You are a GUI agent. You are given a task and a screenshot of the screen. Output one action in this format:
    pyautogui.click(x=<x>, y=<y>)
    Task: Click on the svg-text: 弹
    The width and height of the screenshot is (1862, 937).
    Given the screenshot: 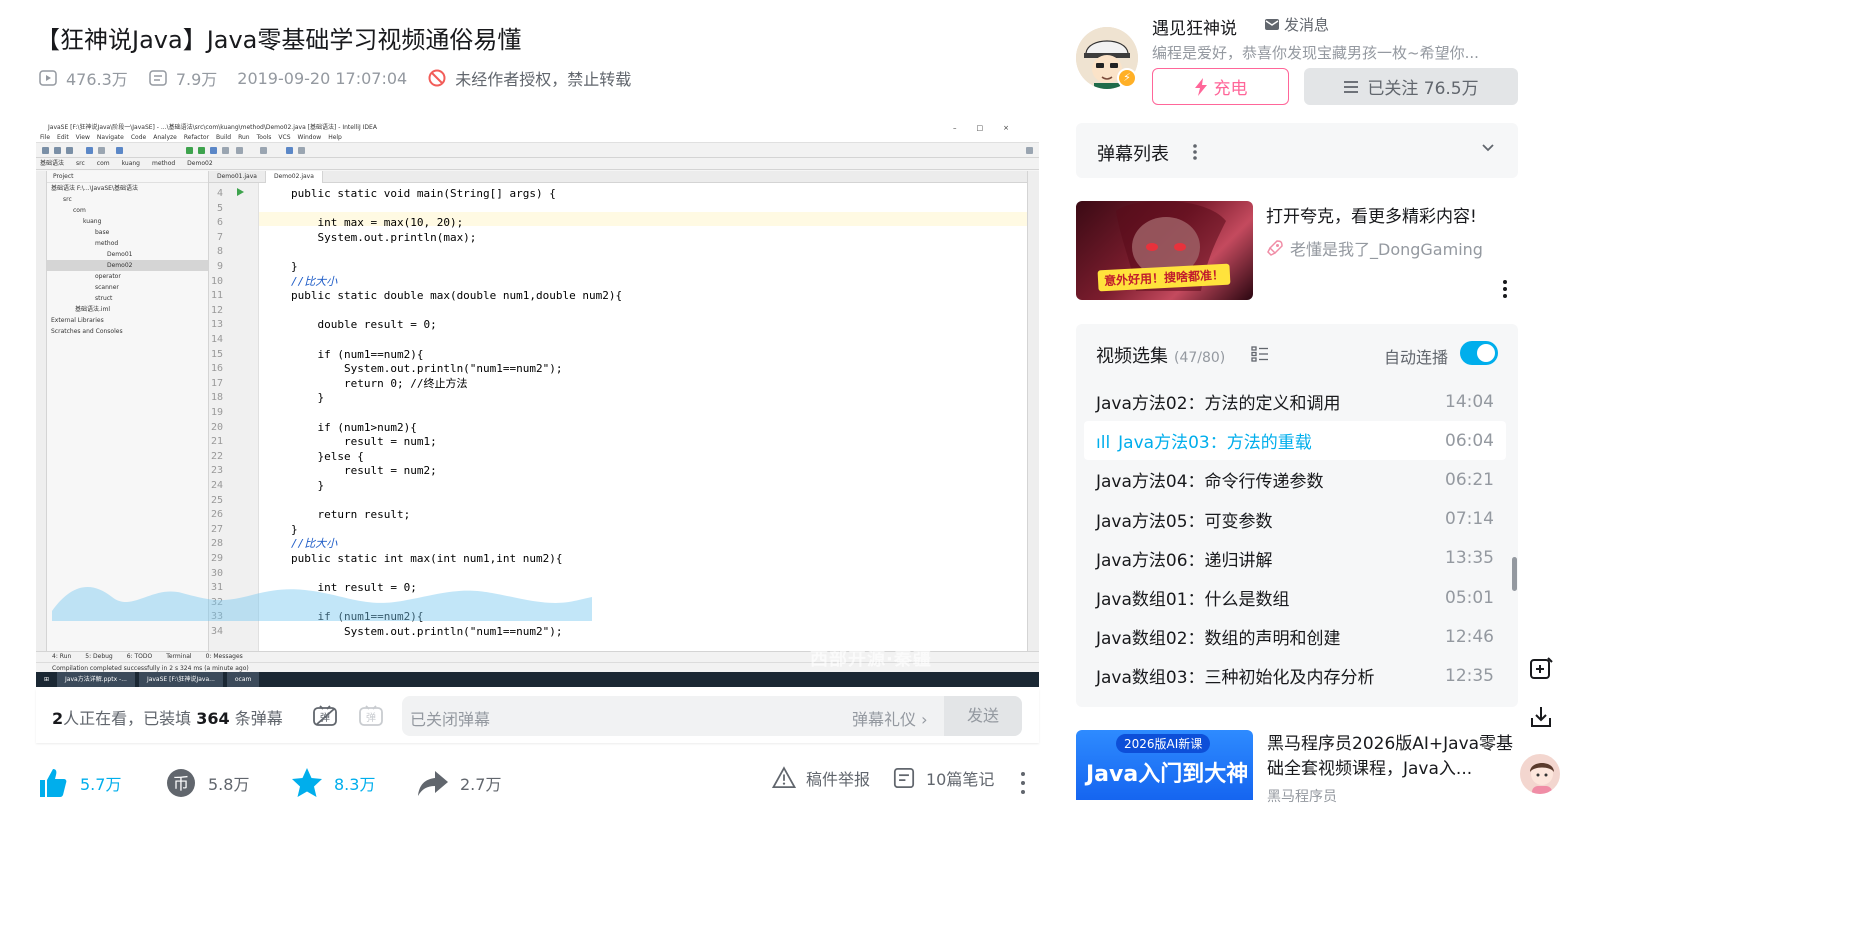 What is the action you would take?
    pyautogui.click(x=371, y=717)
    